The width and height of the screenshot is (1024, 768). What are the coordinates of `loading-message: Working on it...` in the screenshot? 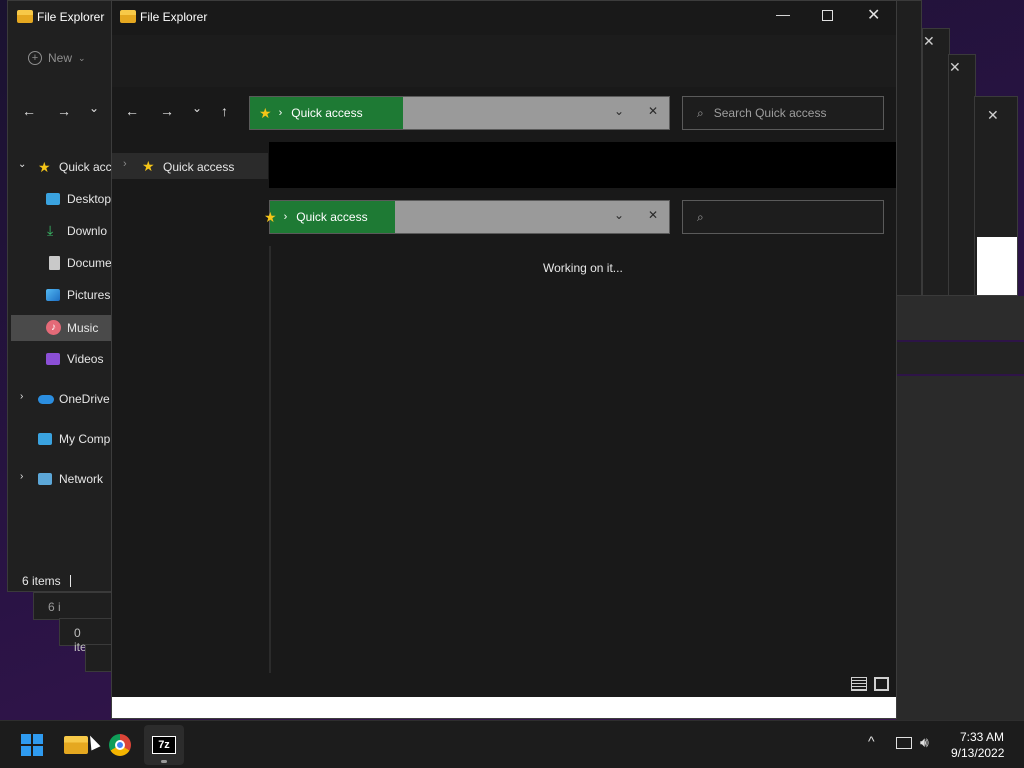 It's located at (583, 268).